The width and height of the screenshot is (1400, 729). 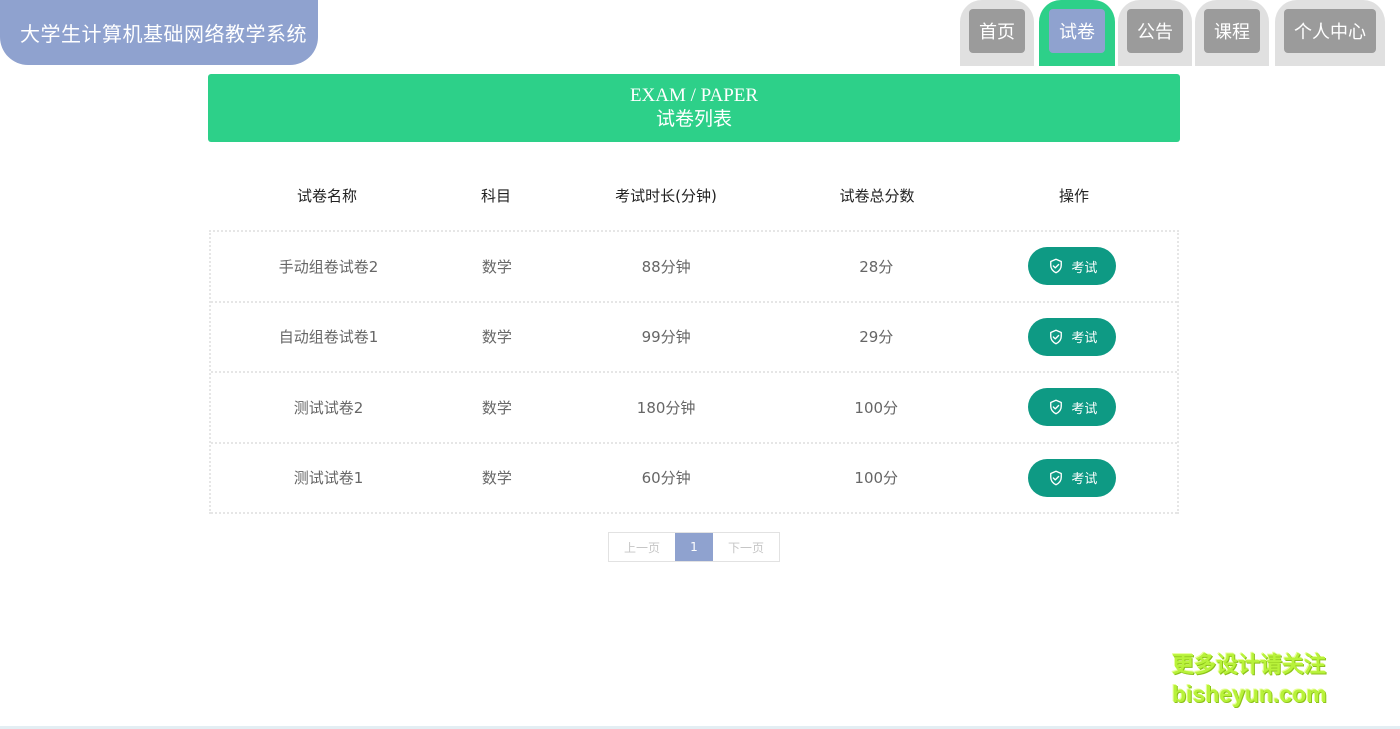 What do you see at coordinates (1073, 195) in the screenshot?
I see `column-header: 操作` at bounding box center [1073, 195].